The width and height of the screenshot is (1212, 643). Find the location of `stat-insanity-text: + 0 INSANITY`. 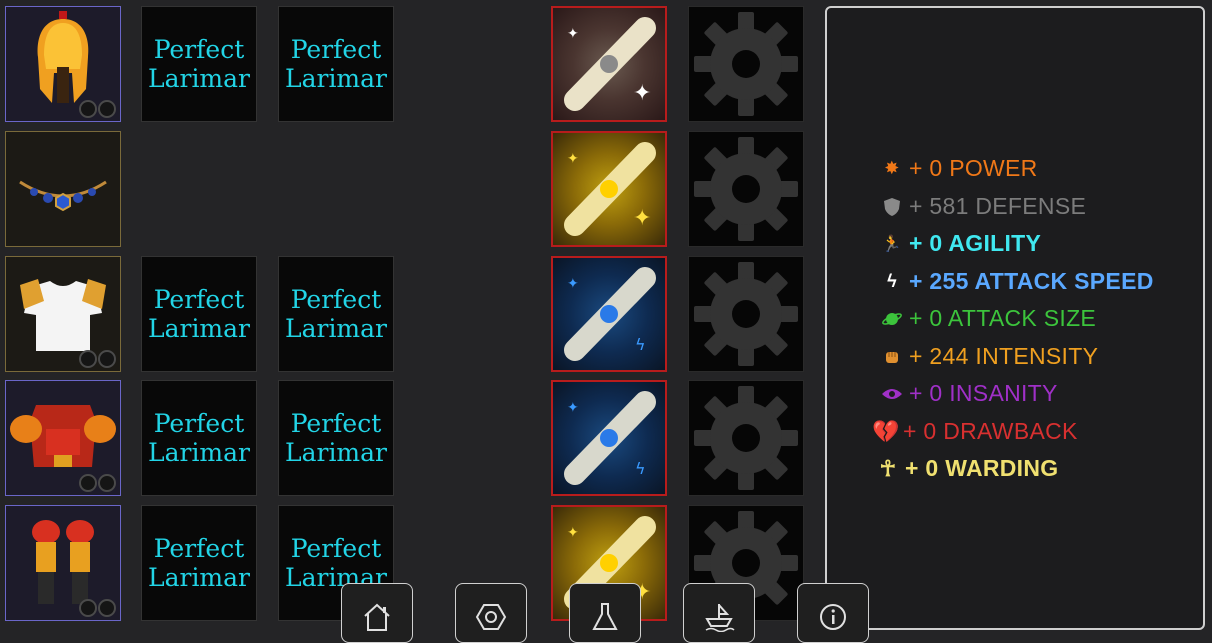

stat-insanity-text: + 0 INSANITY is located at coordinates (983, 393).